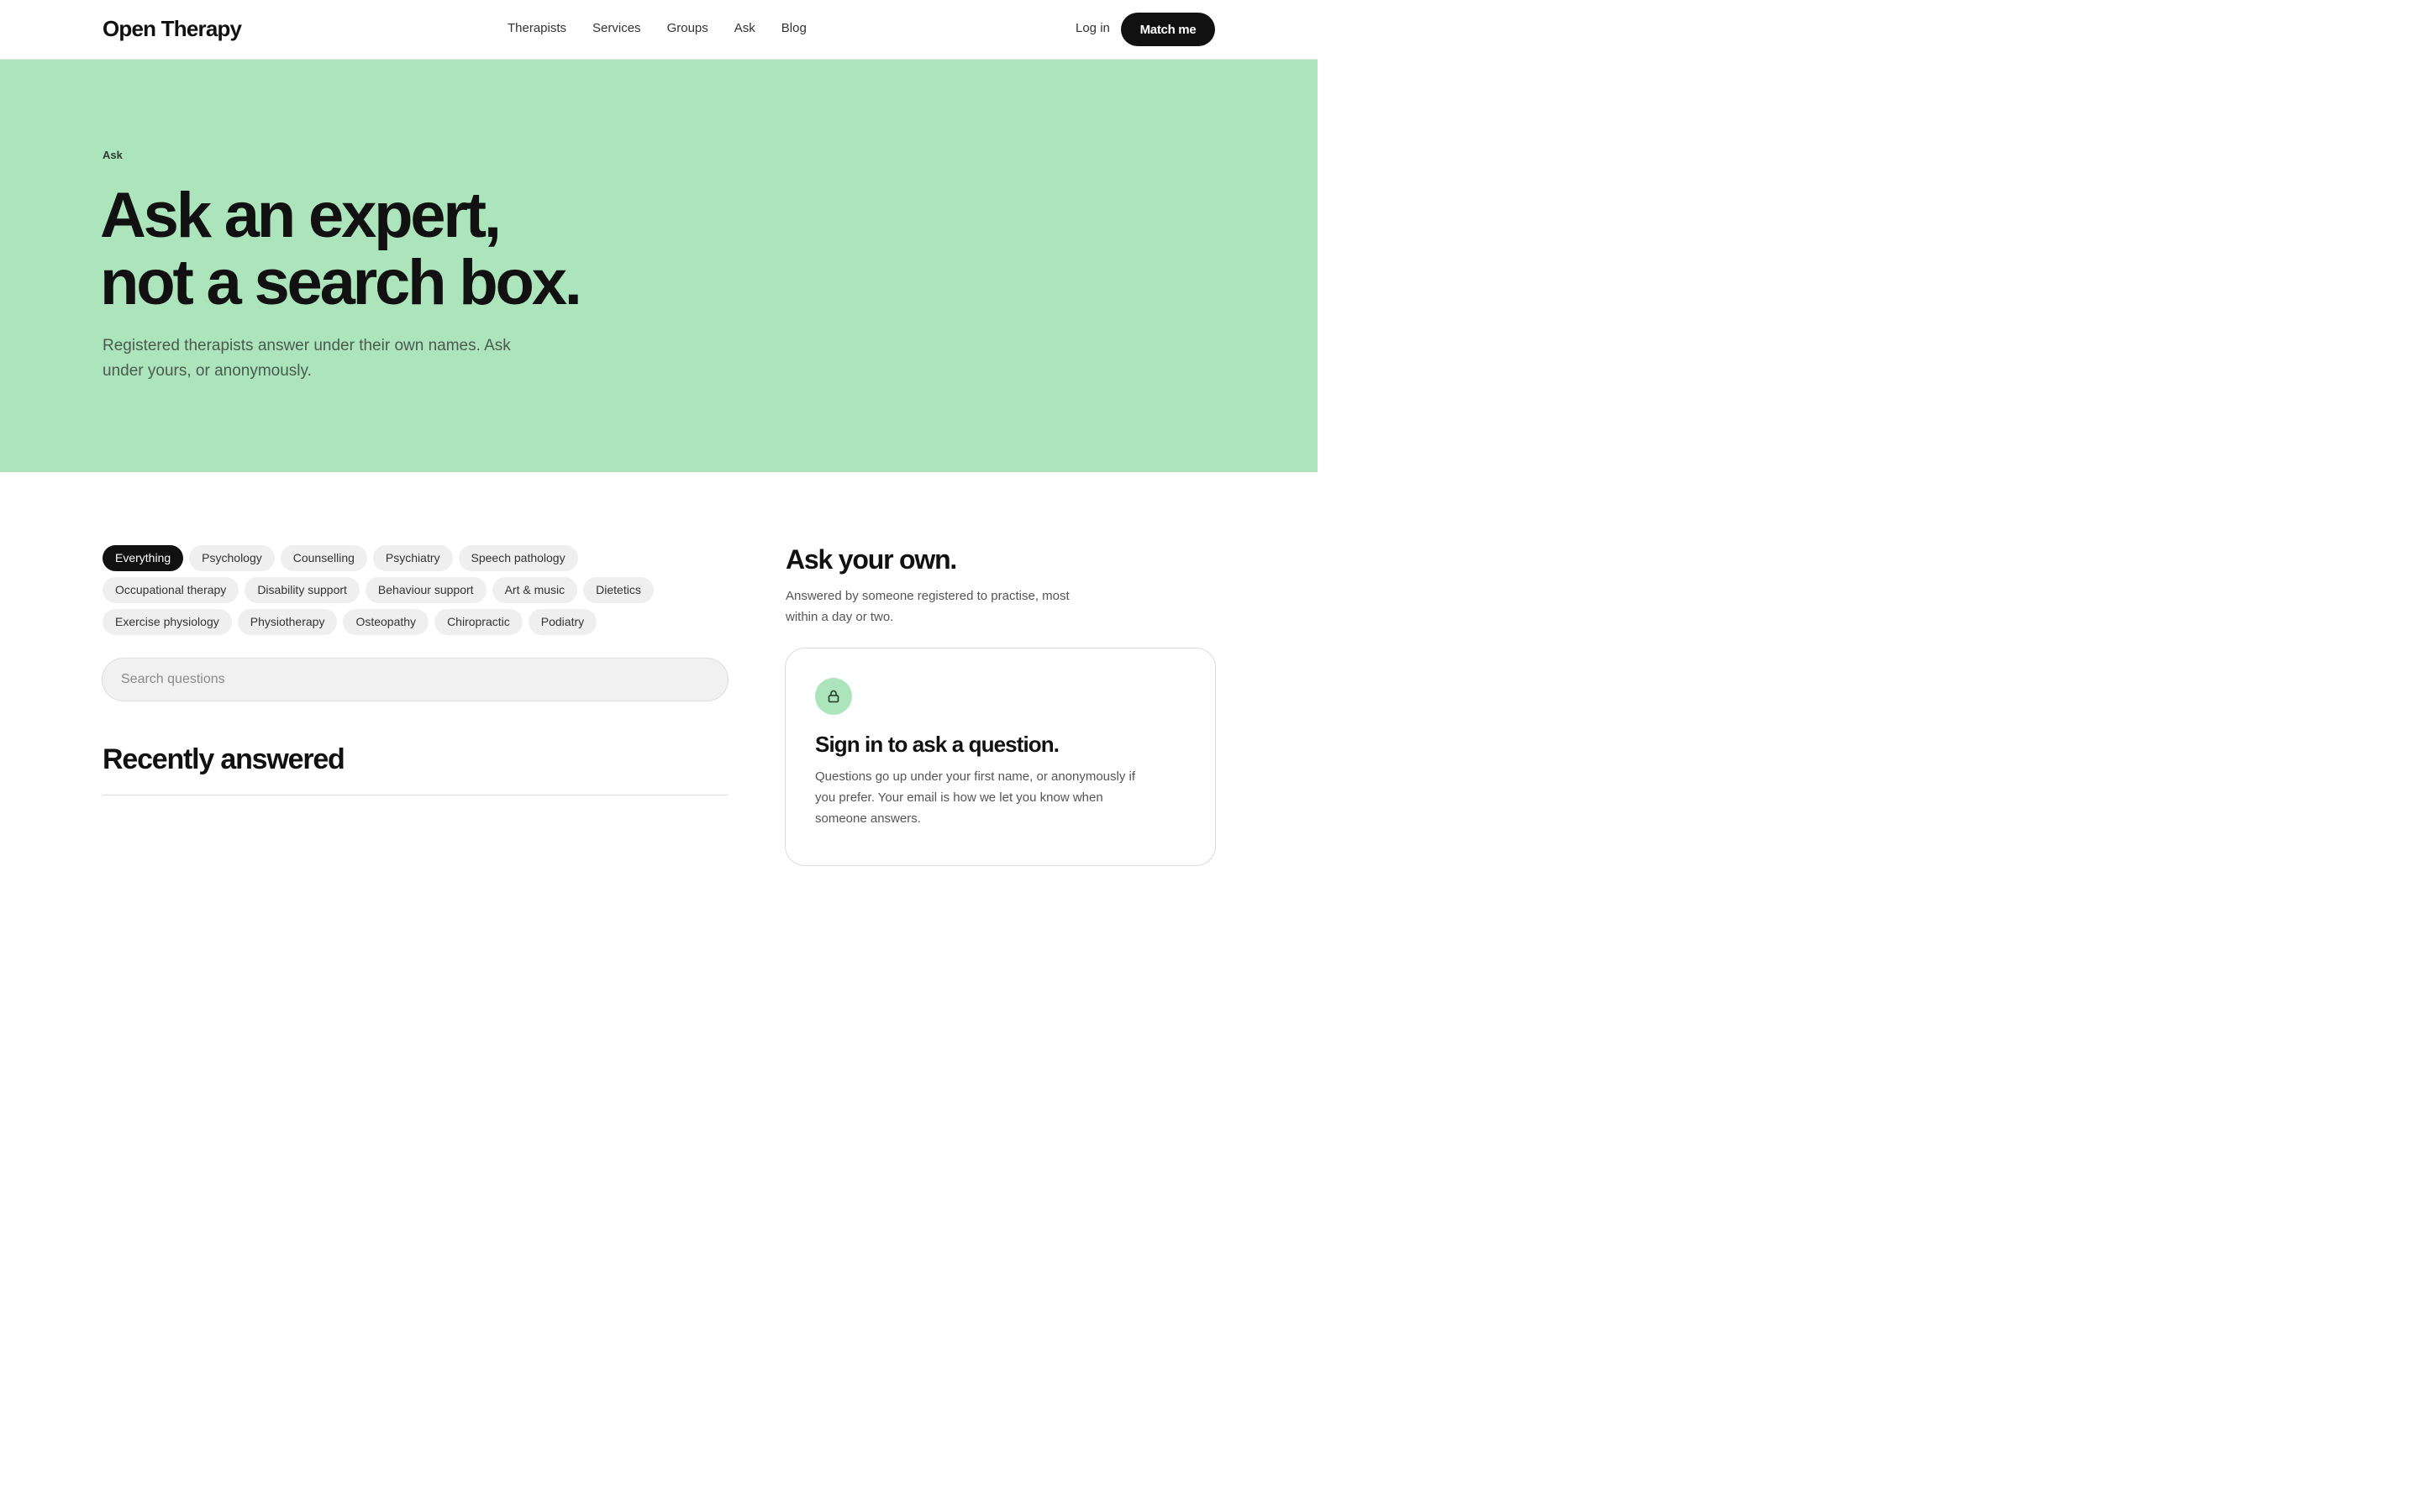  Describe the element at coordinates (113, 155) in the screenshot. I see `hero-eyebrow: Ask` at that location.